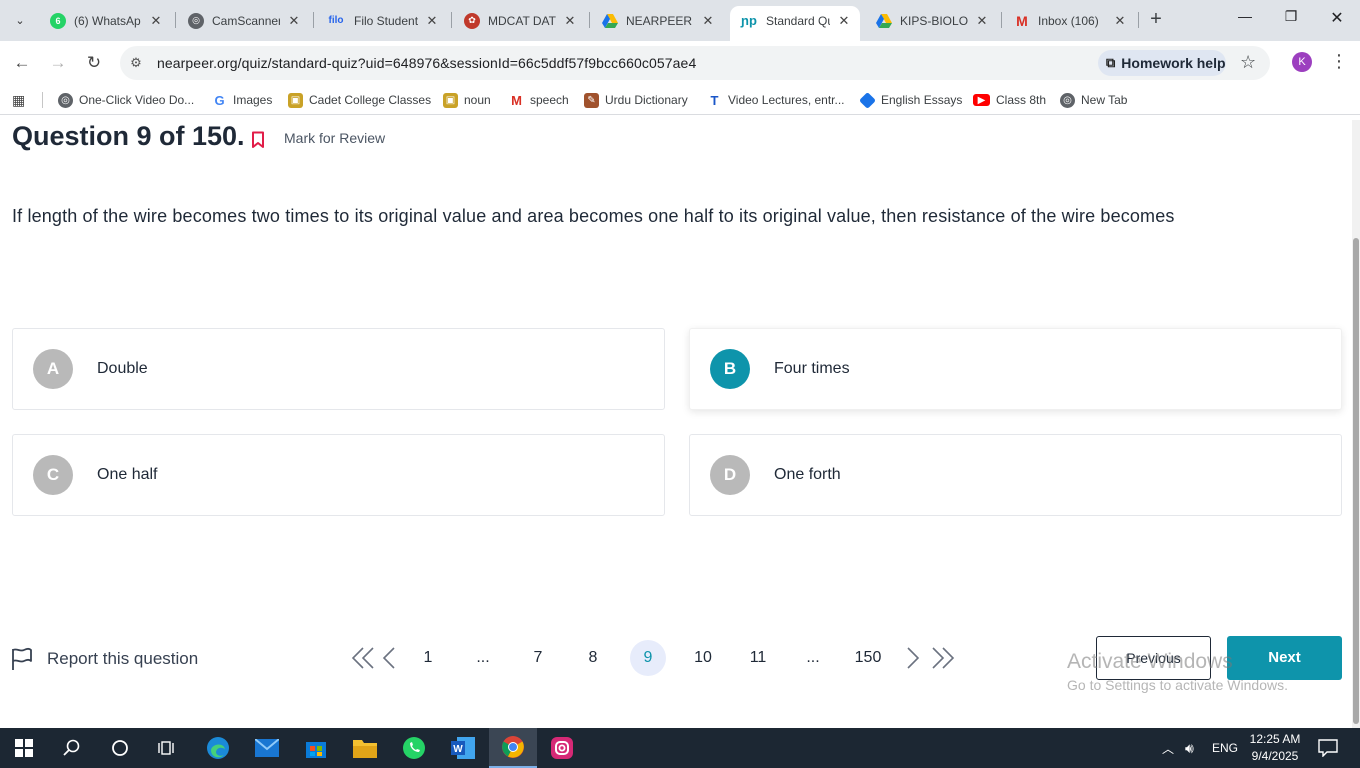 The image size is (1360, 768). Describe the element at coordinates (1275, 739) in the screenshot. I see `clock-time: 12:25 AM` at that location.